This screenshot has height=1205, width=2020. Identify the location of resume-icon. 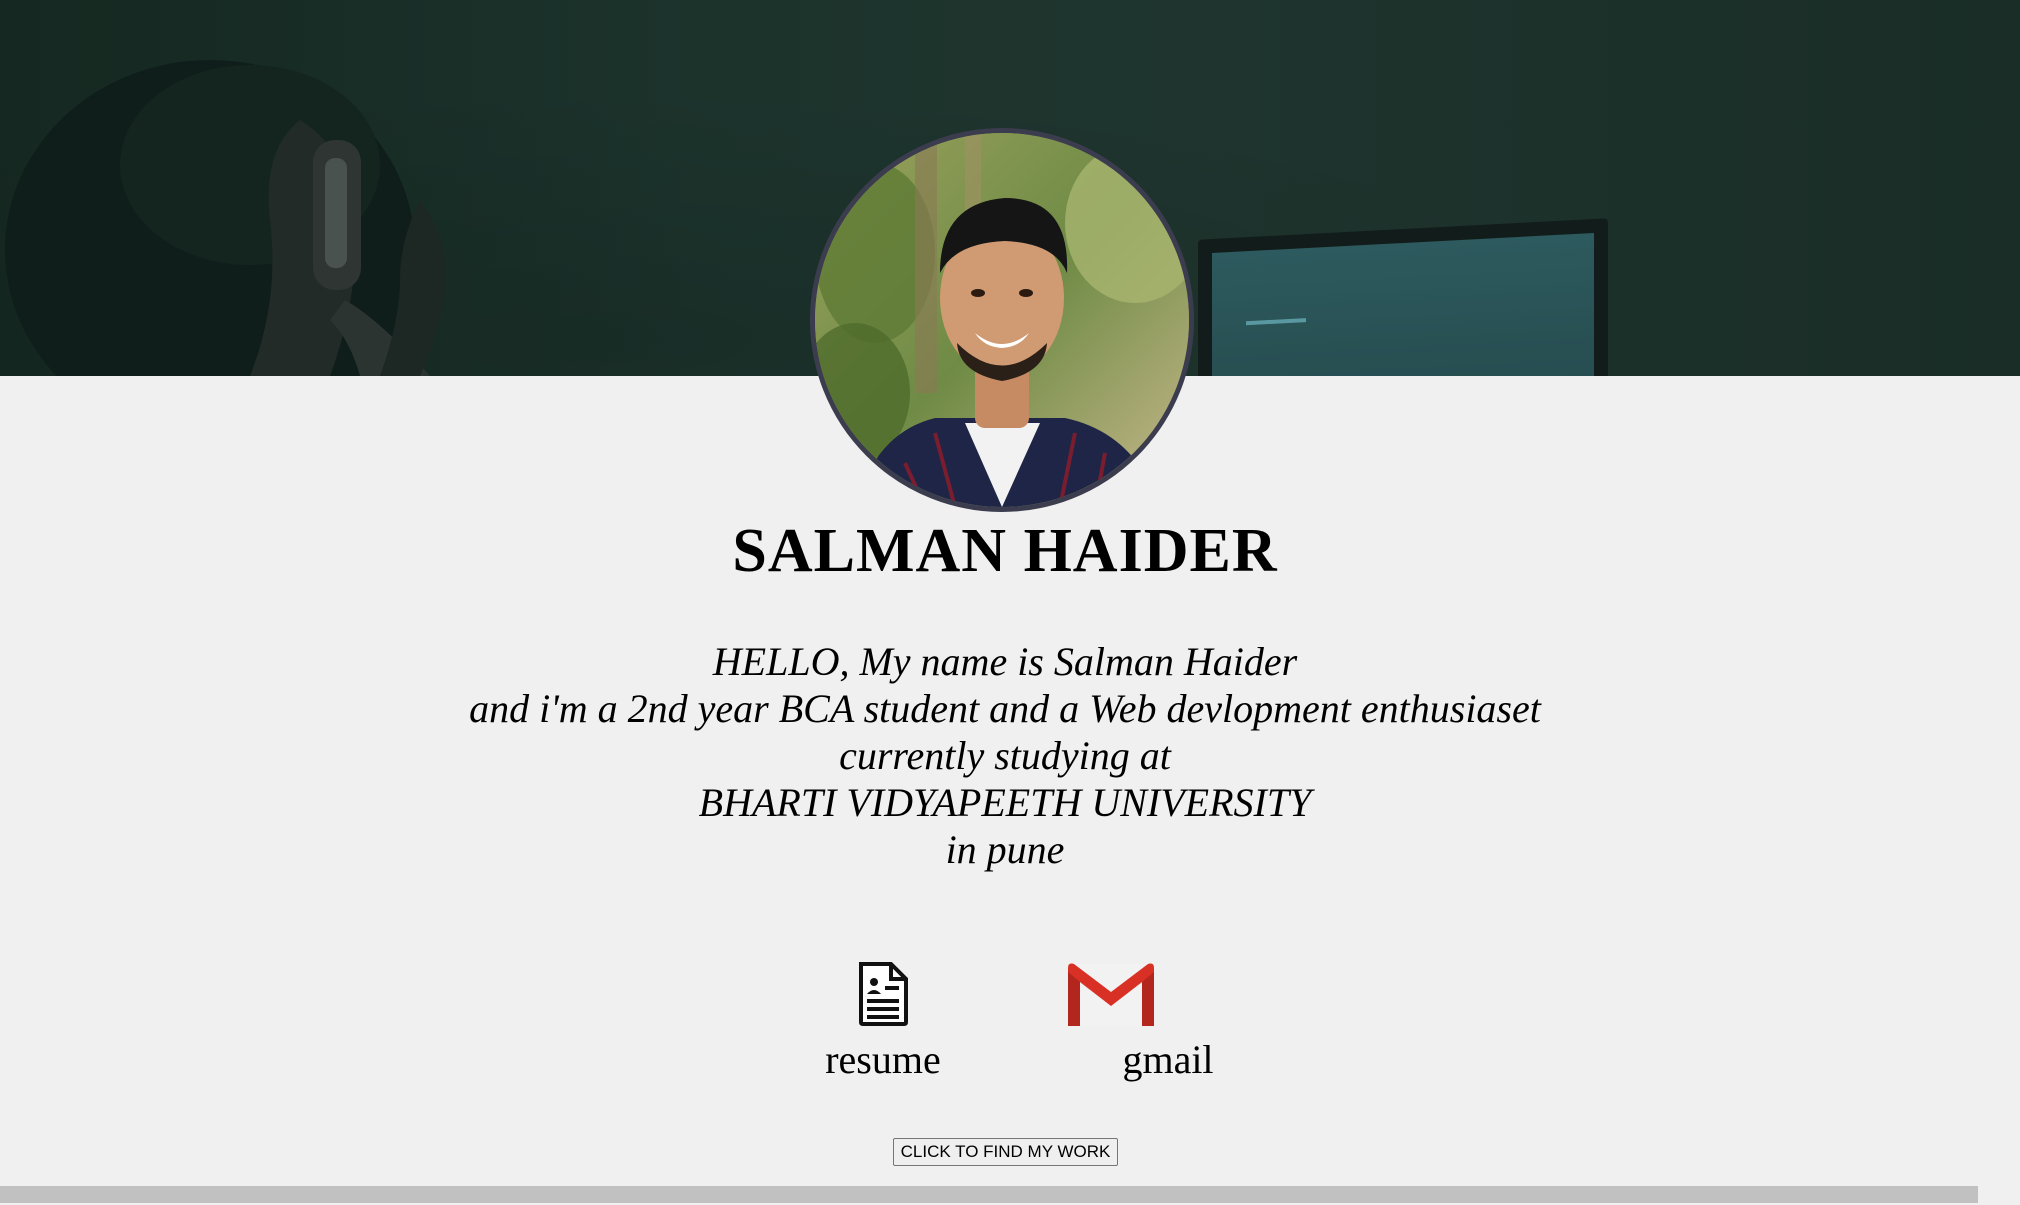
(883, 994).